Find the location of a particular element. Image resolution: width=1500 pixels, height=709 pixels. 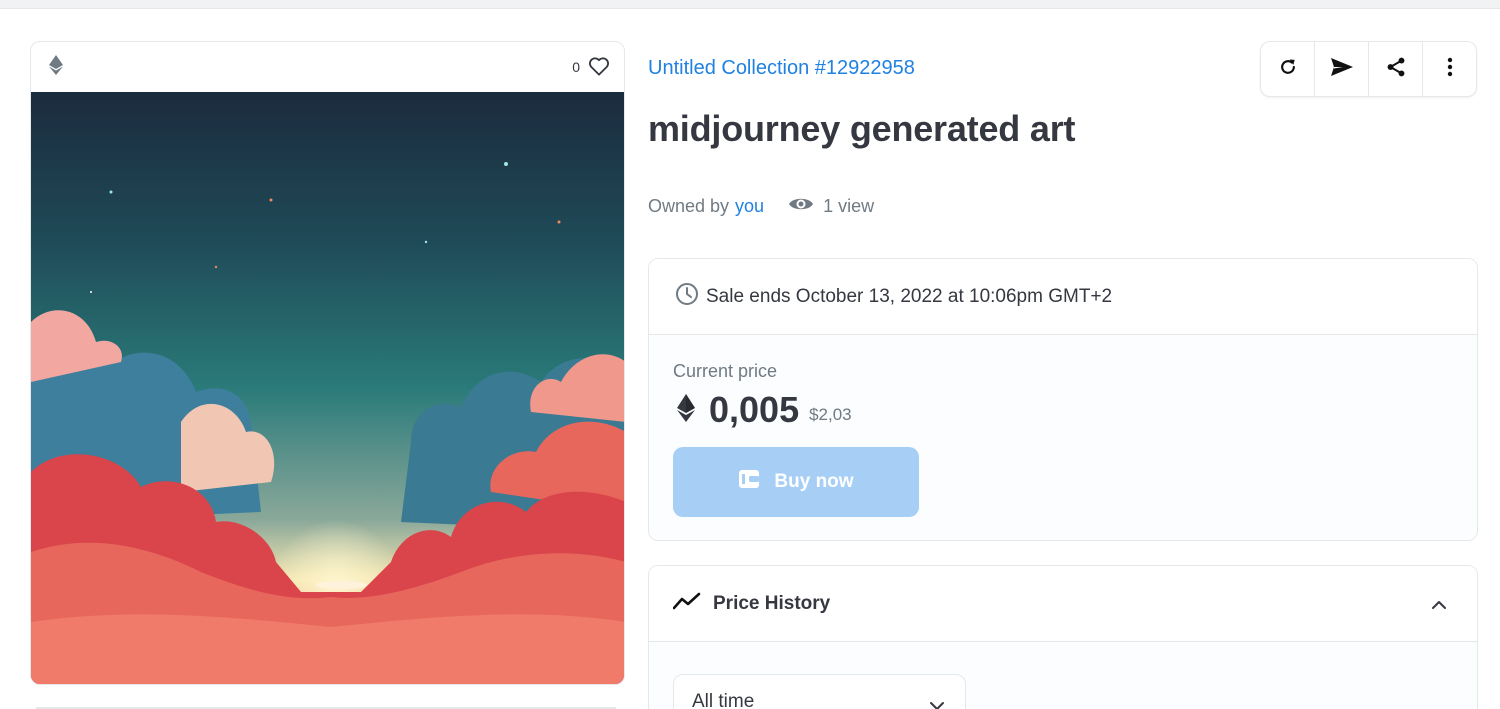

item-action-group is located at coordinates (1368, 69).